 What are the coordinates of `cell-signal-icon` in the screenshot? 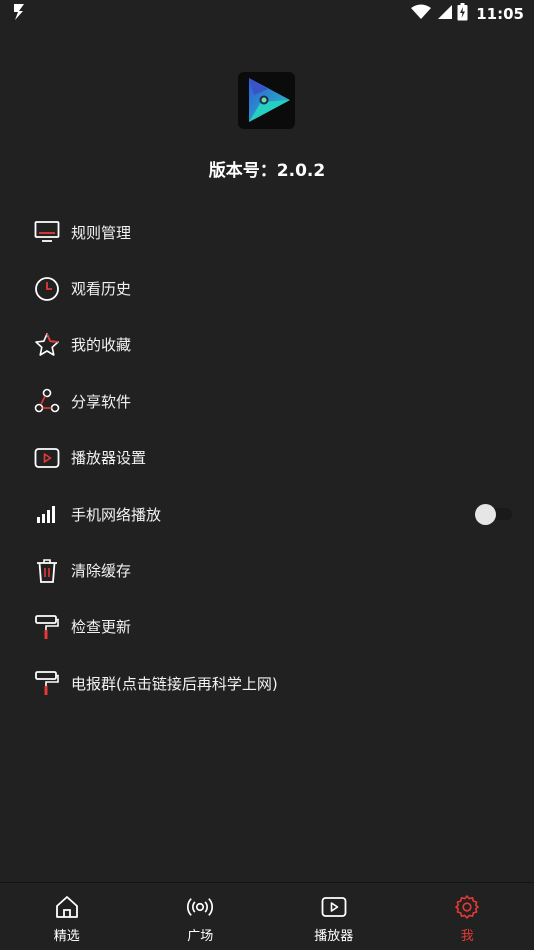 It's located at (444, 14).